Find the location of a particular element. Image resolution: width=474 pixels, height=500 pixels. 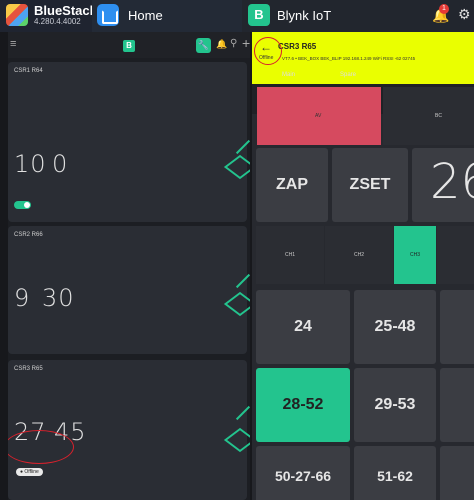

switch-av: AV is located at coordinates (319, 116).